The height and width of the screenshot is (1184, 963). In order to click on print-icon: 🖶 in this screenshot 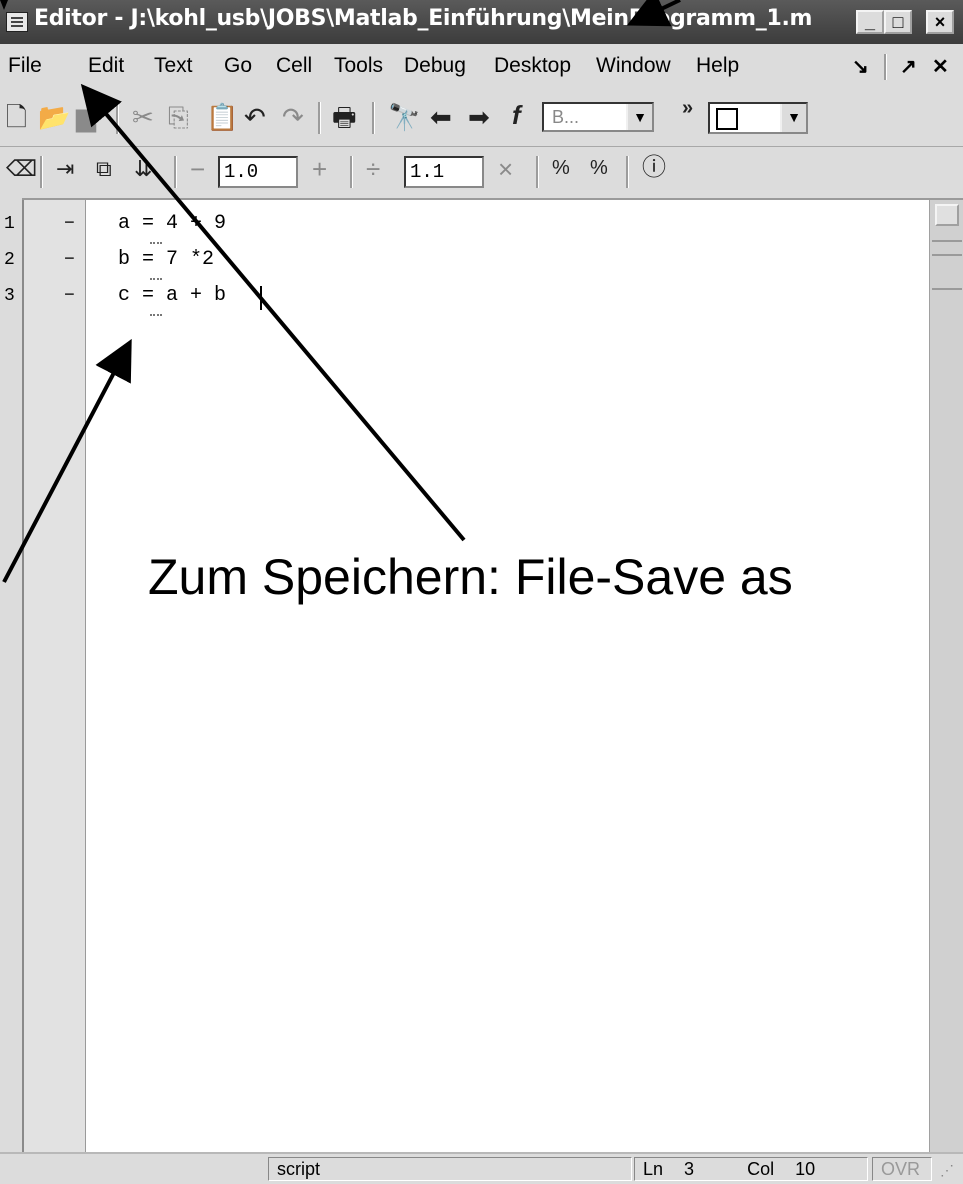, I will do `click(344, 117)`.